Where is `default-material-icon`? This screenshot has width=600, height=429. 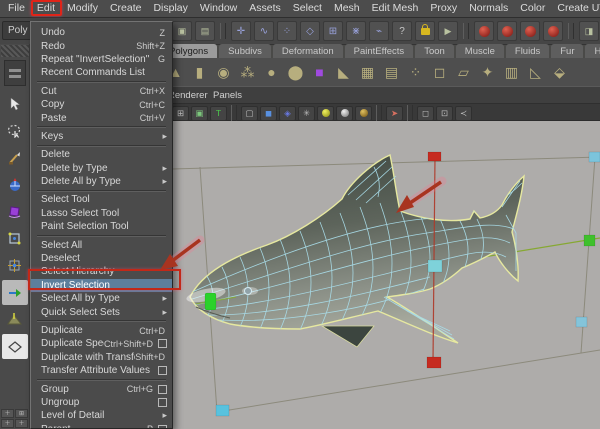 default-material-icon is located at coordinates (325, 113).